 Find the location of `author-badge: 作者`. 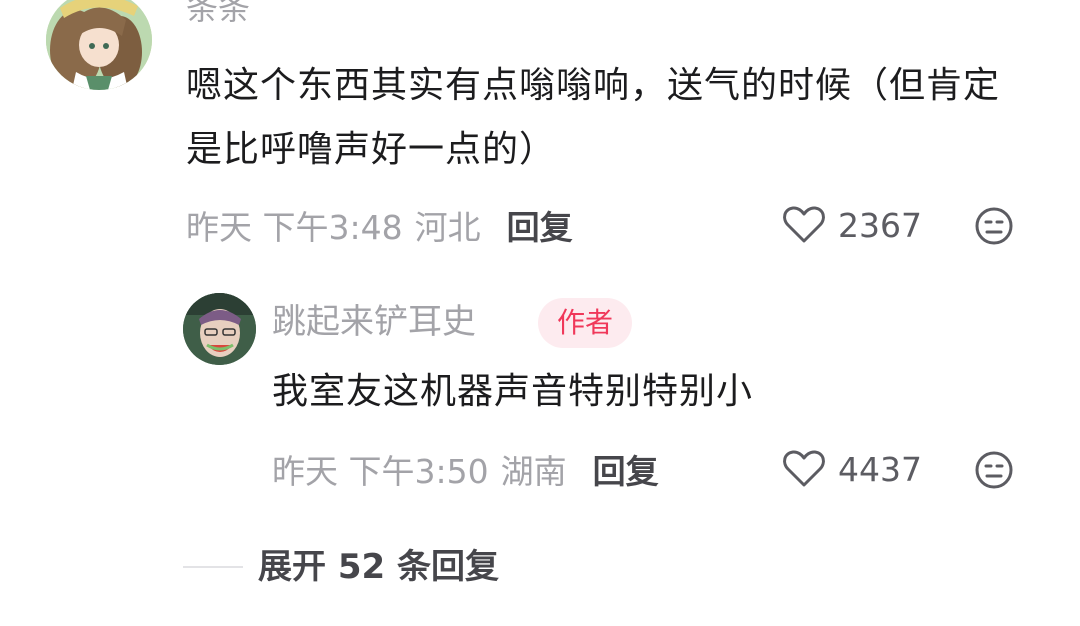

author-badge: 作者 is located at coordinates (585, 323).